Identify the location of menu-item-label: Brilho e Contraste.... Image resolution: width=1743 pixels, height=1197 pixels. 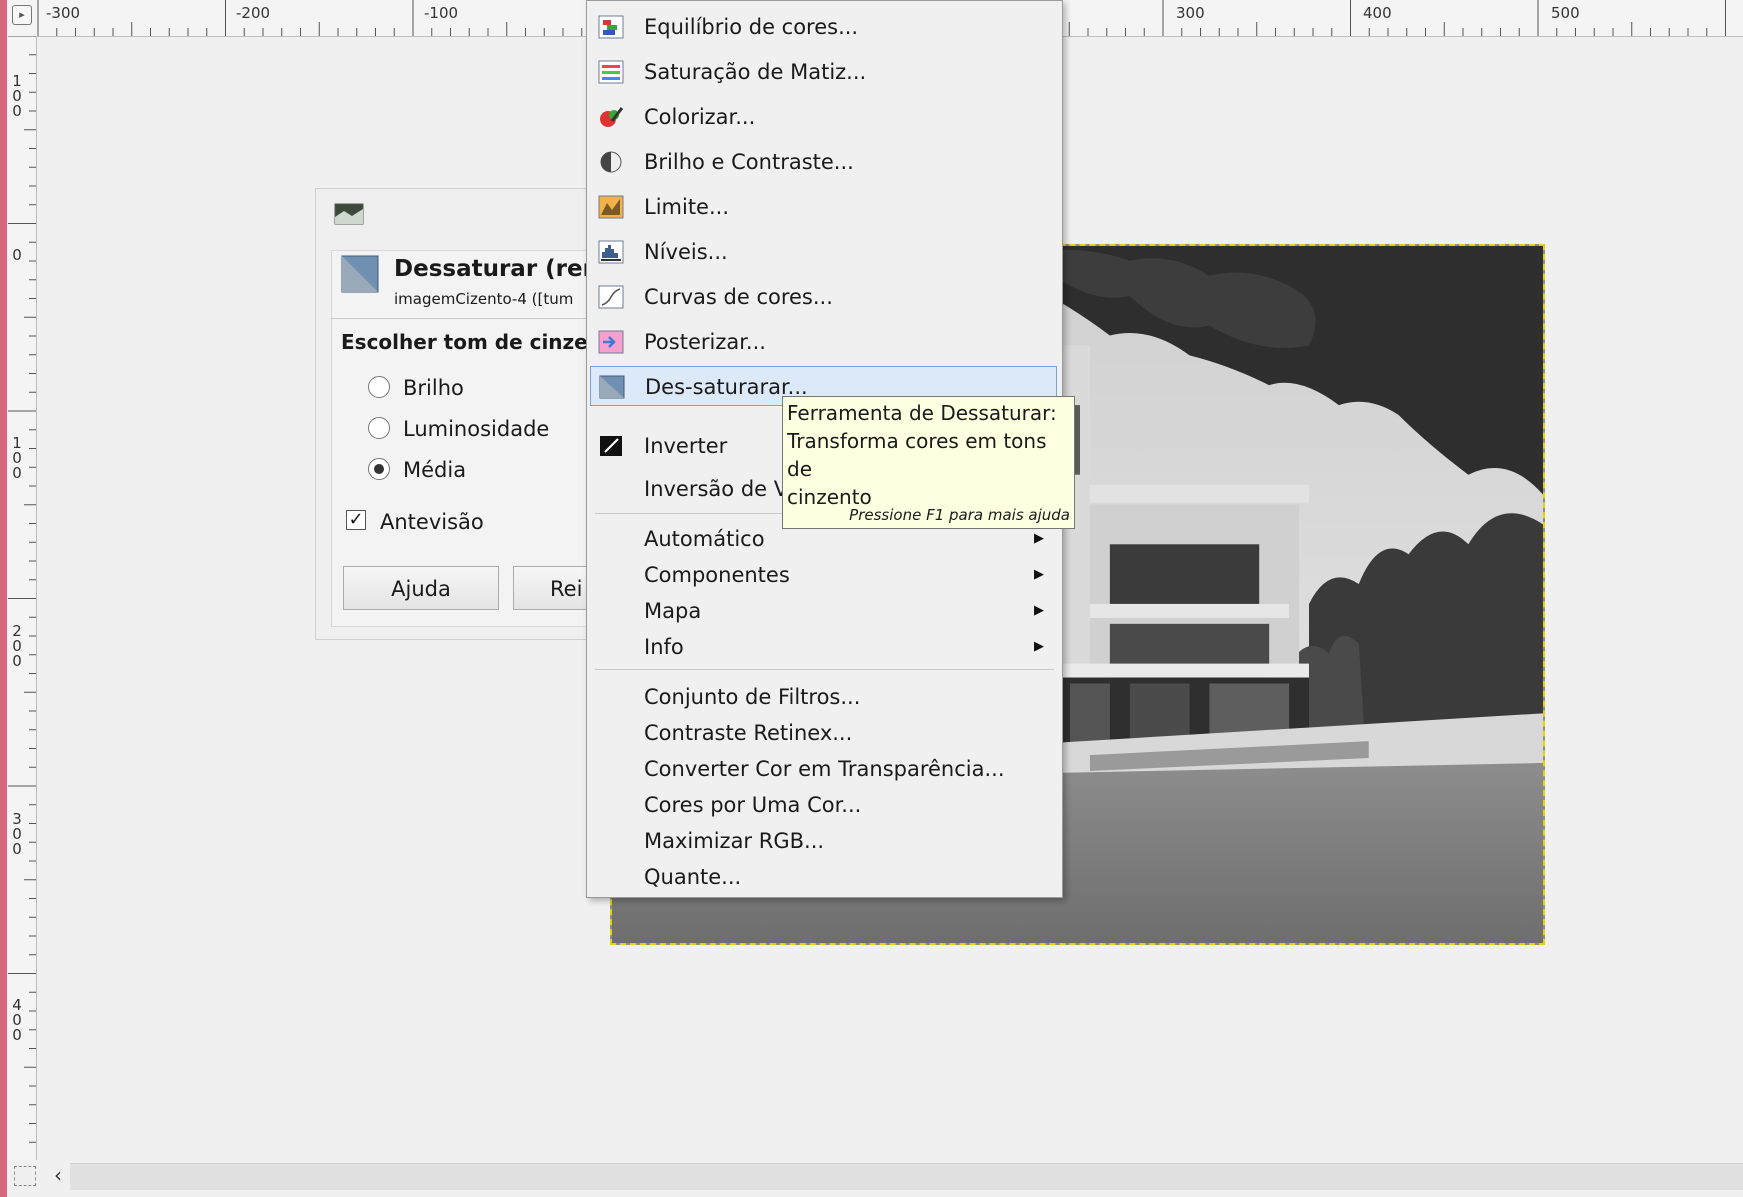
(749, 162).